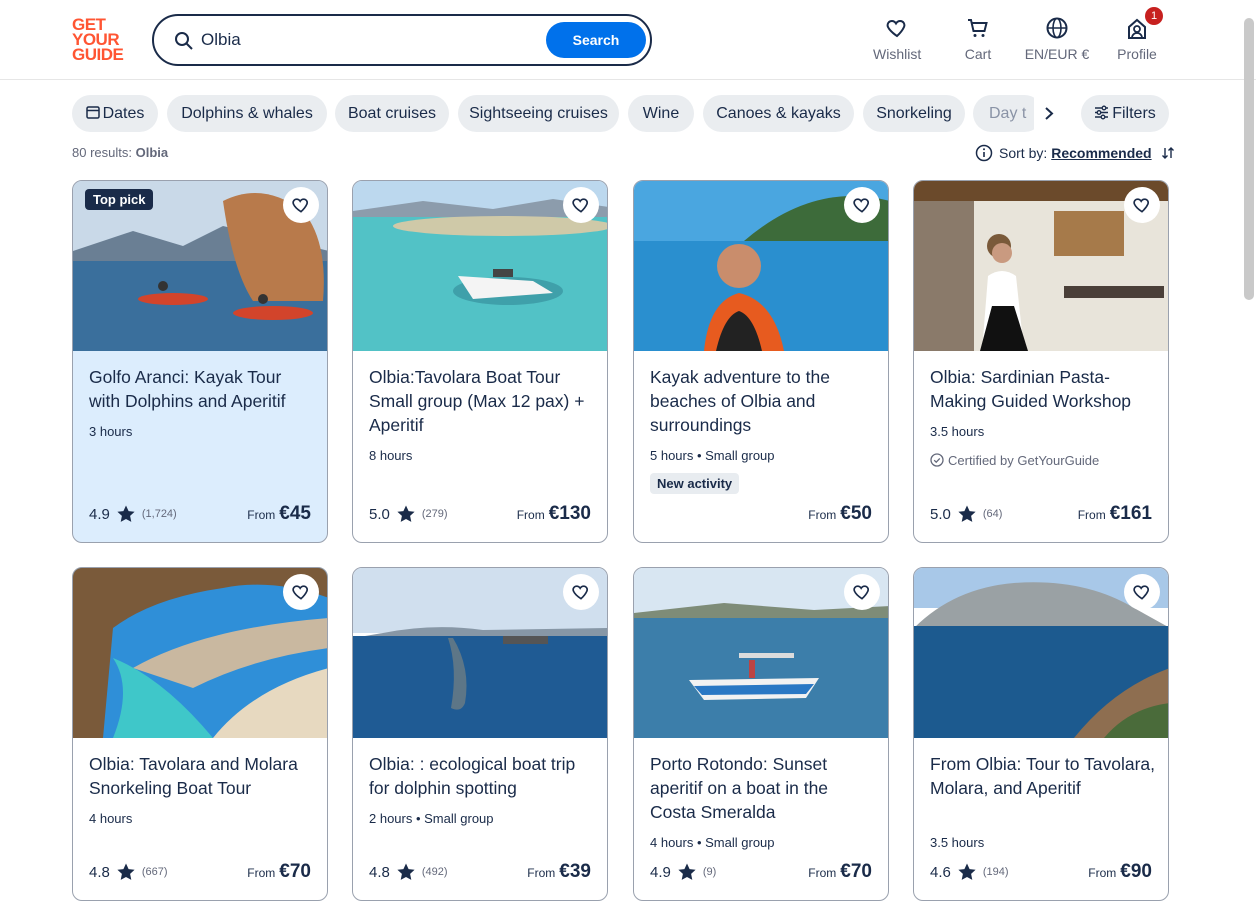 The image size is (1256, 921). I want to click on activity-duration: 8 hours, so click(391, 455).